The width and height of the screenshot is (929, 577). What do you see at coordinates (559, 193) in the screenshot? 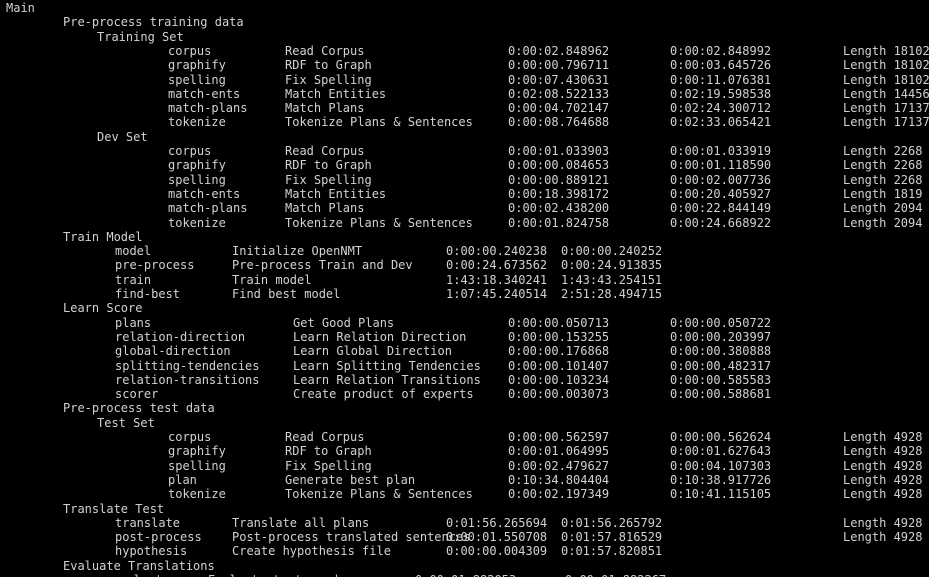
I see `task-elapsed-time: 0:00:18.398172` at bounding box center [559, 193].